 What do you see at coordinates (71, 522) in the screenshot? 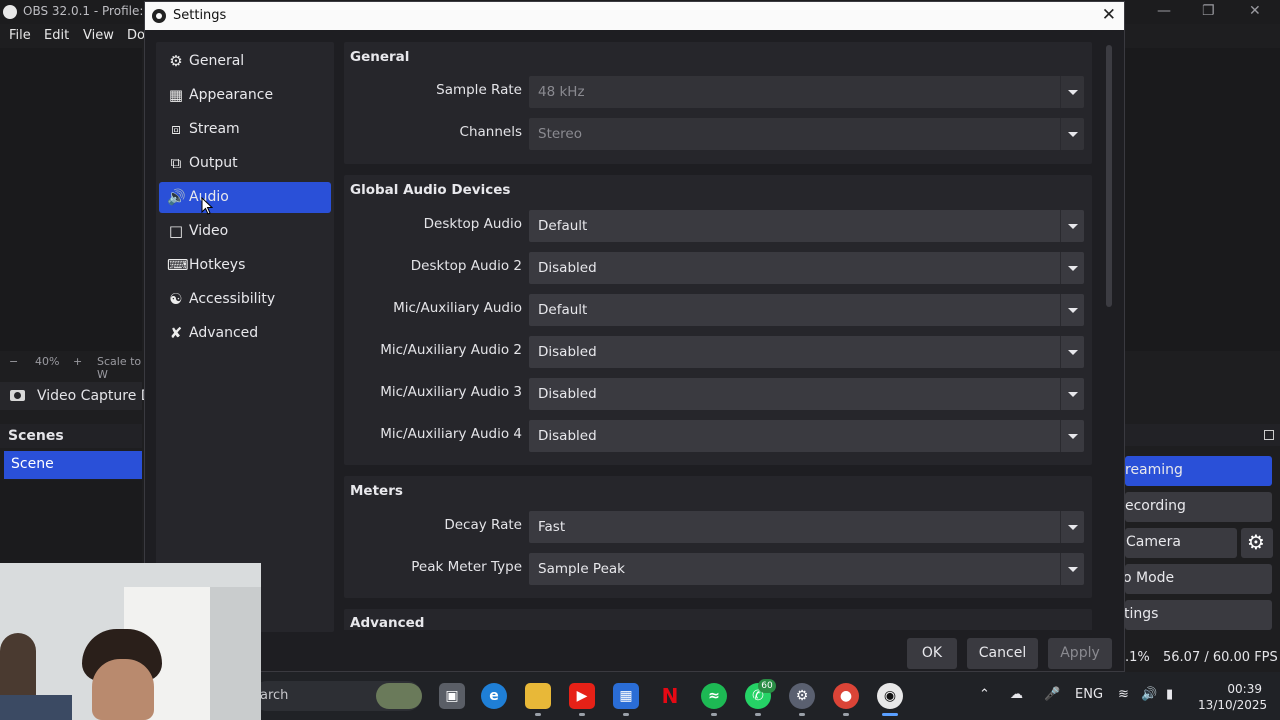
I see `scenes-list` at bounding box center [71, 522].